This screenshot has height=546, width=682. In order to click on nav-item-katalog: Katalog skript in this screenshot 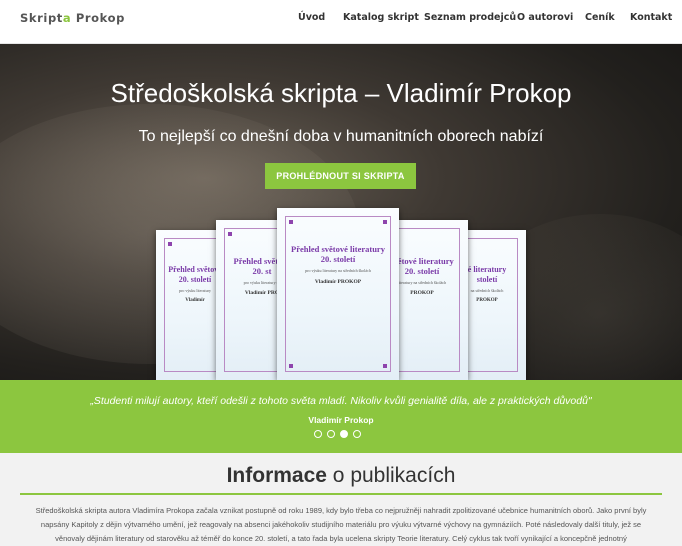, I will do `click(381, 17)`.